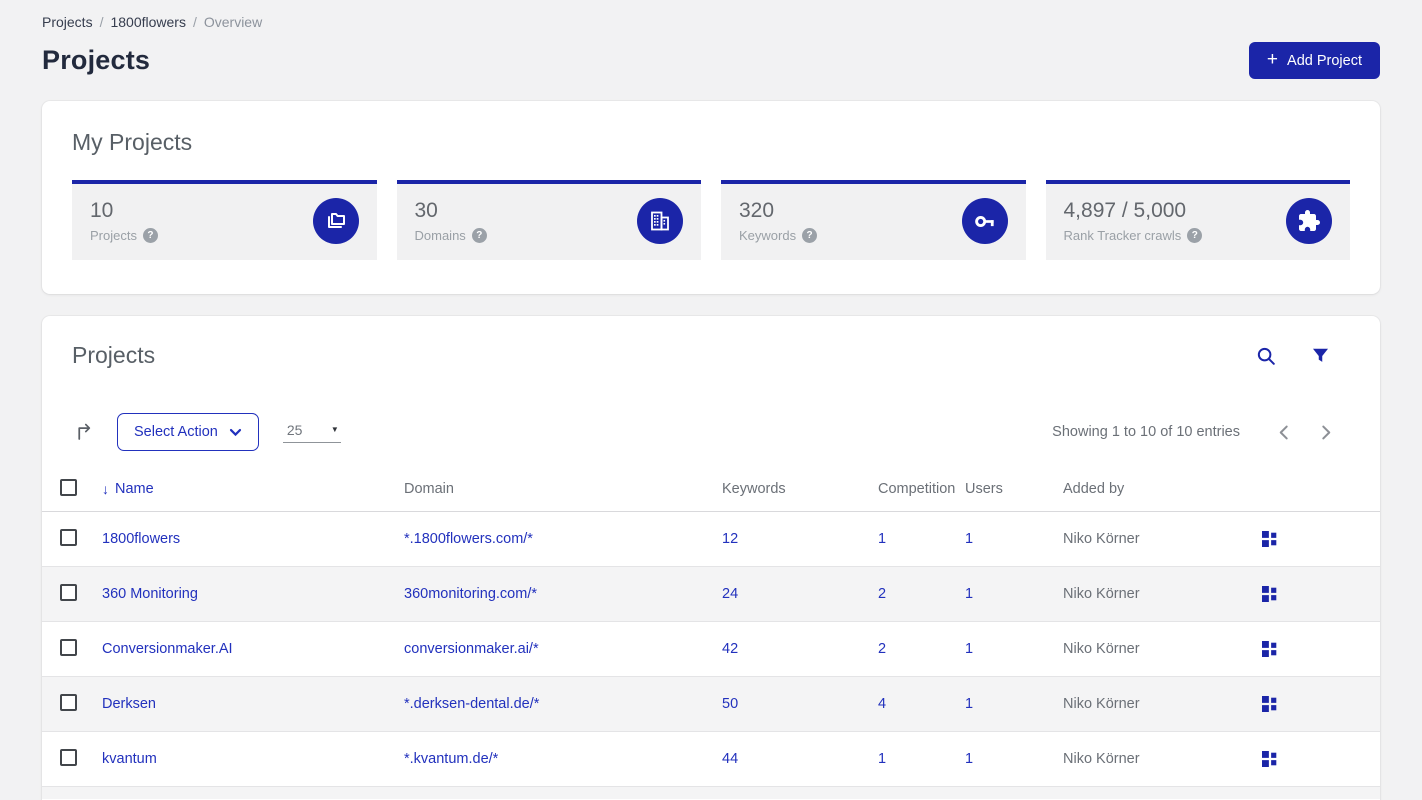  Describe the element at coordinates (237, 489) in the screenshot. I see `column-header-name: ↓ Name` at that location.